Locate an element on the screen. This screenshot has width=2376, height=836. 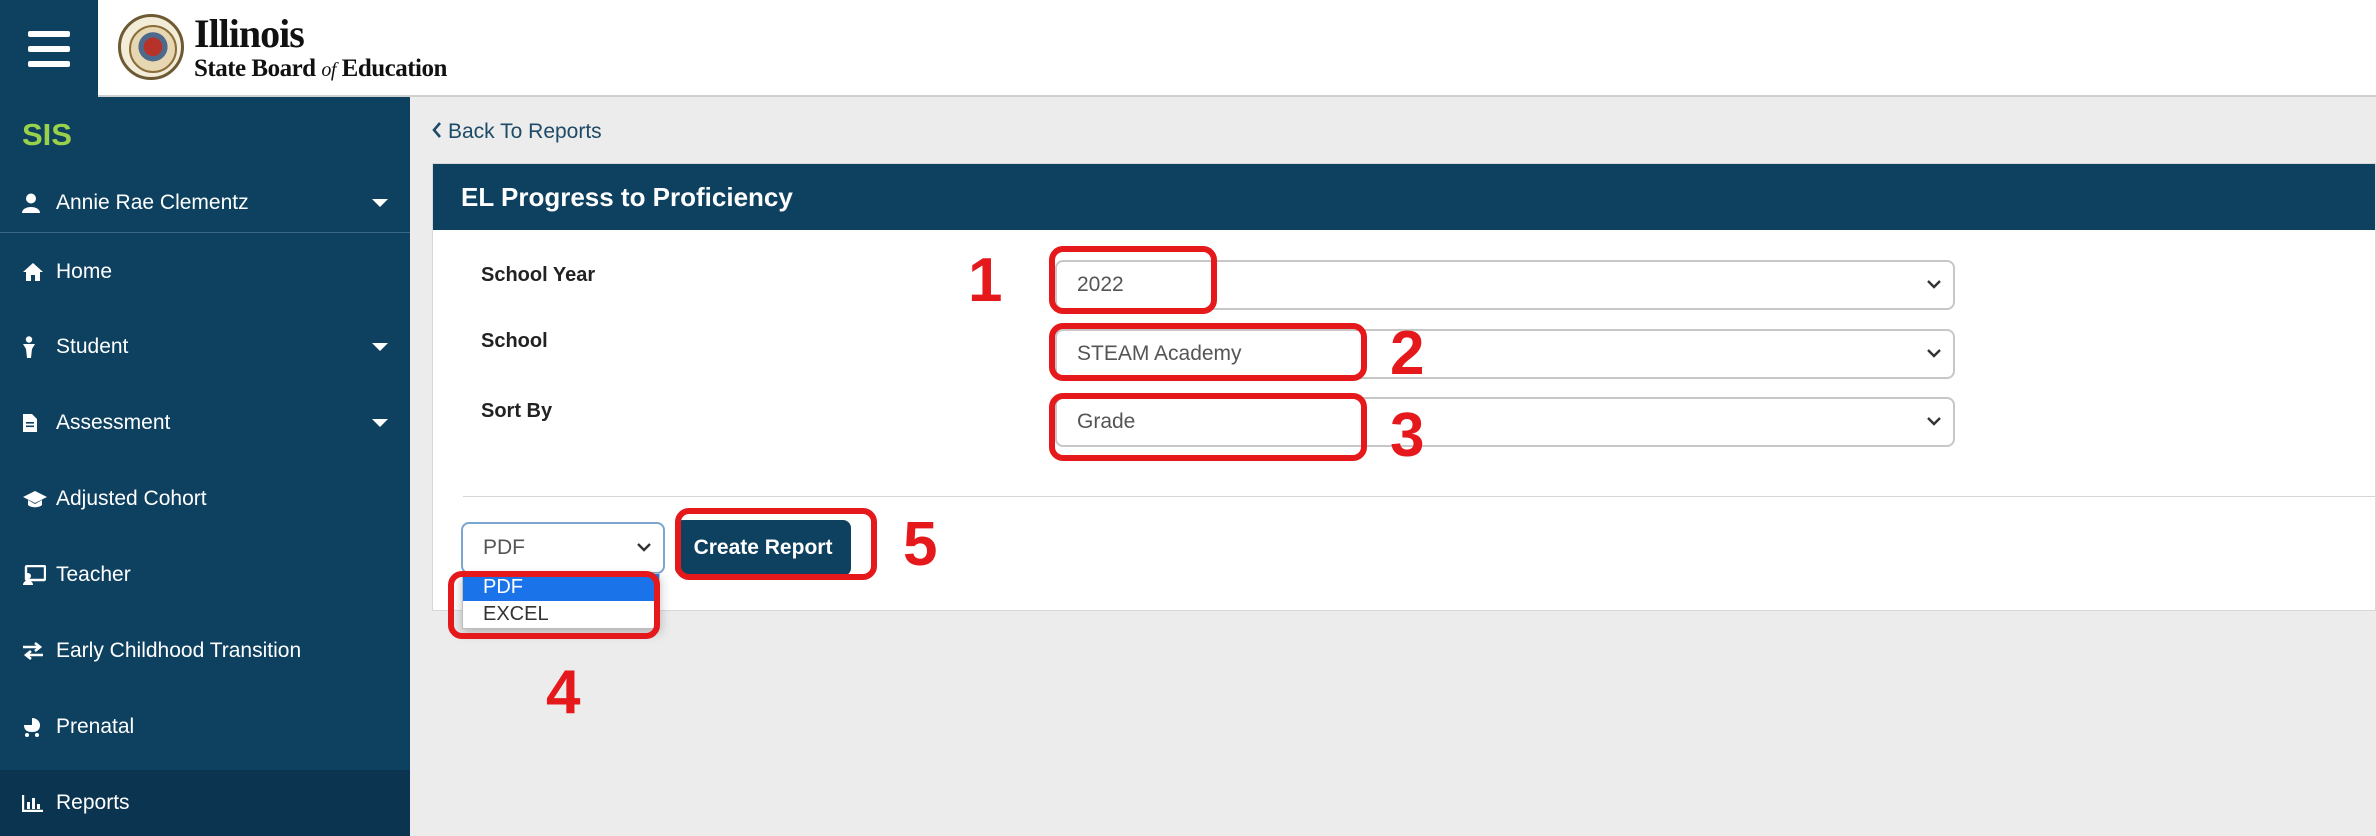
sidebar-item-student: Student is located at coordinates (205, 347).